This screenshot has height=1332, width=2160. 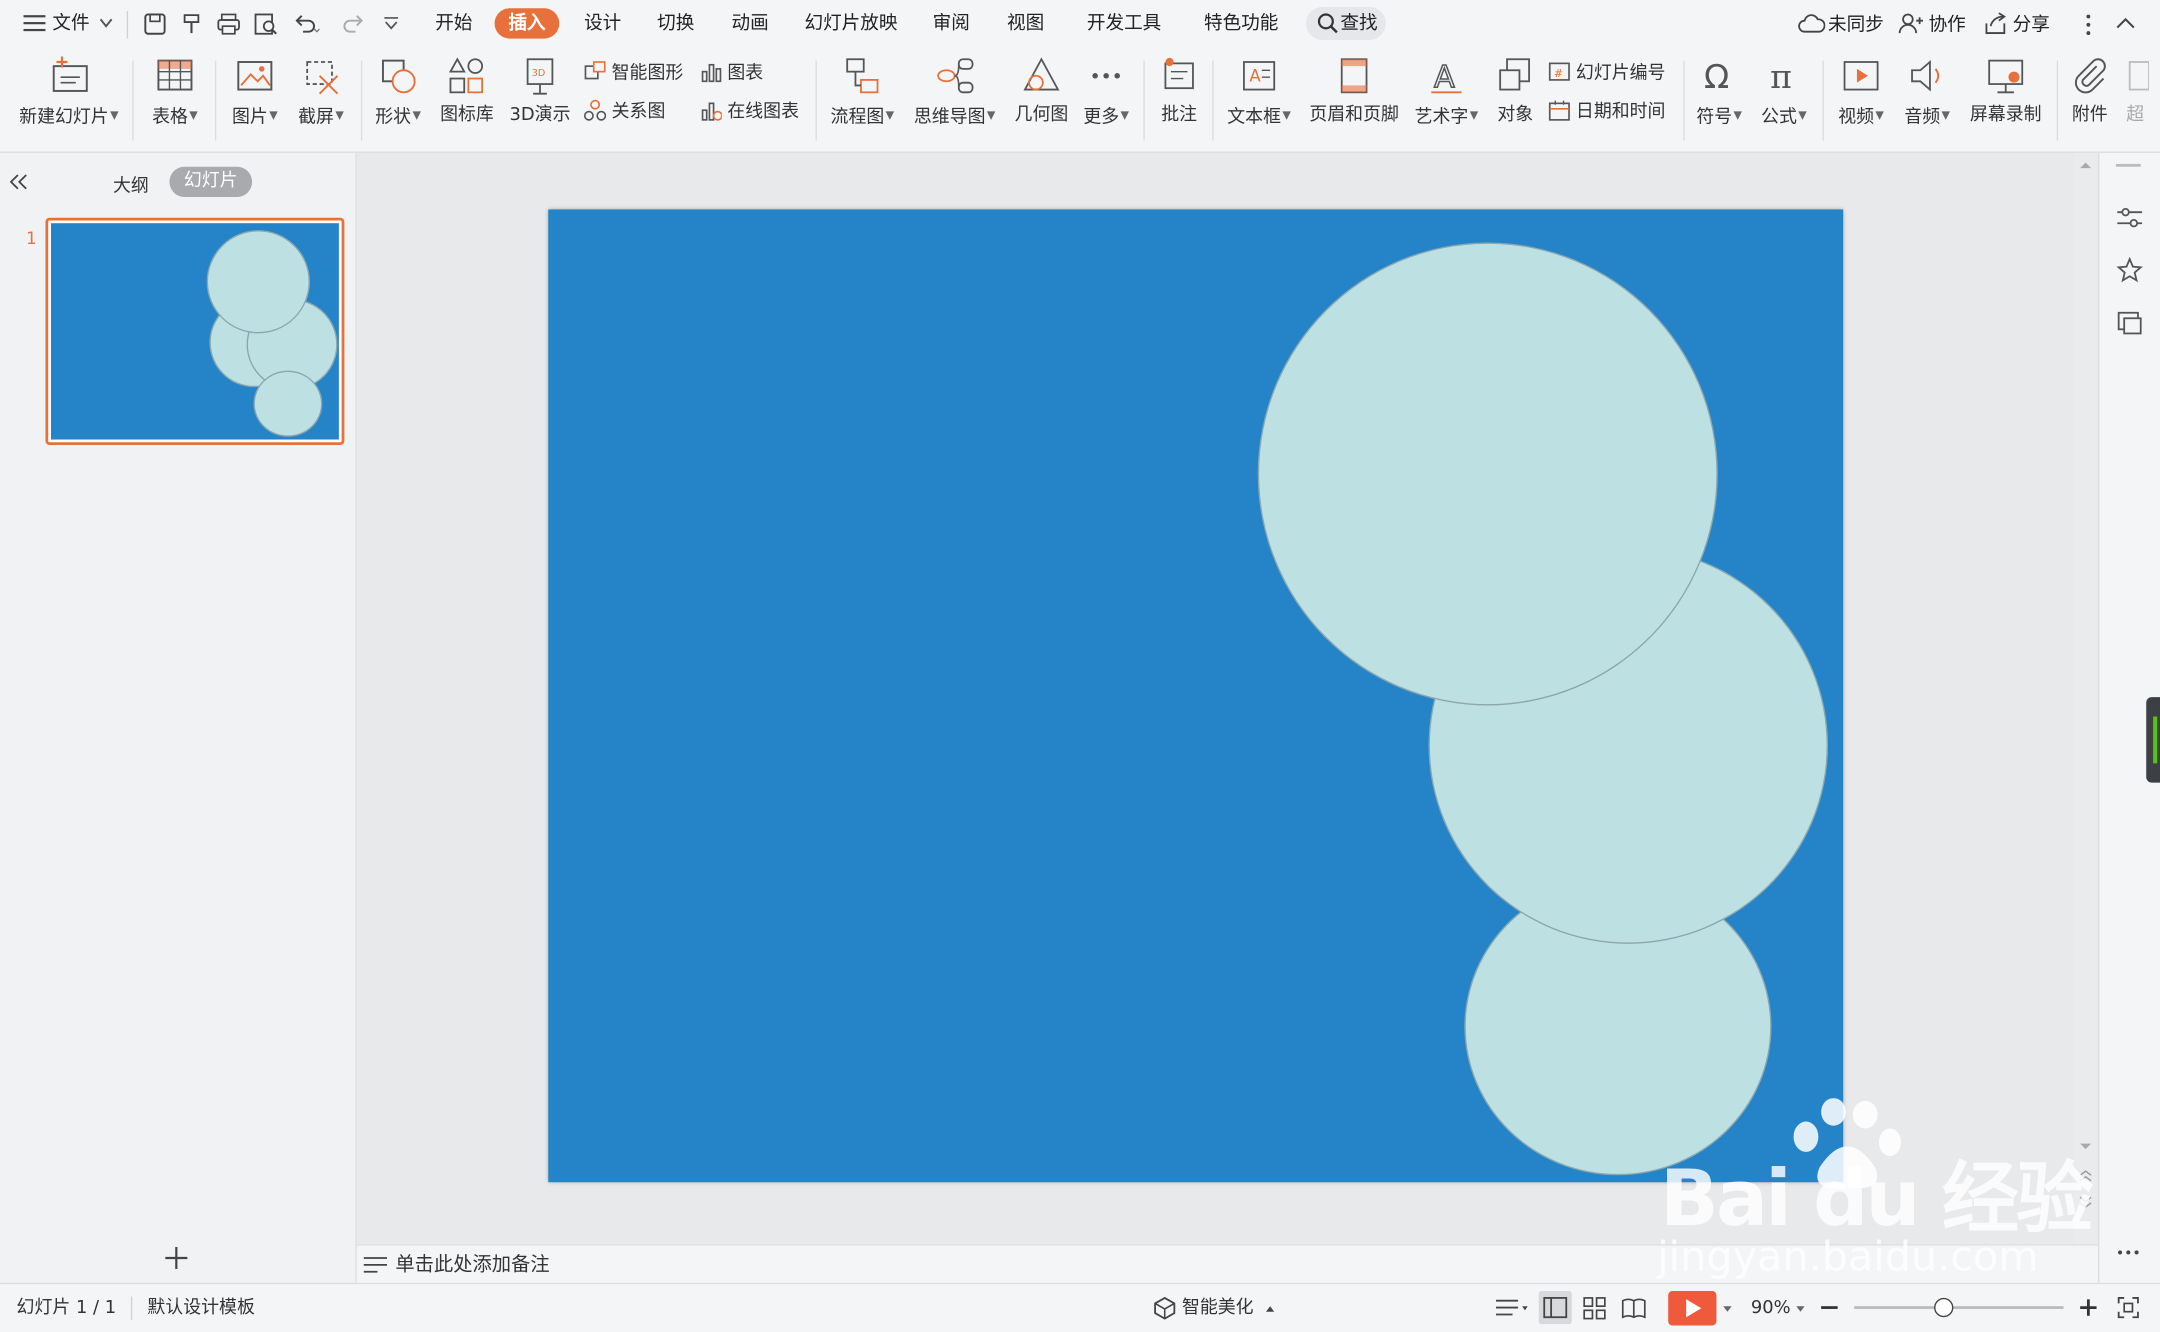 What do you see at coordinates (106, 23) in the screenshot?
I see `chevron-down-icon` at bounding box center [106, 23].